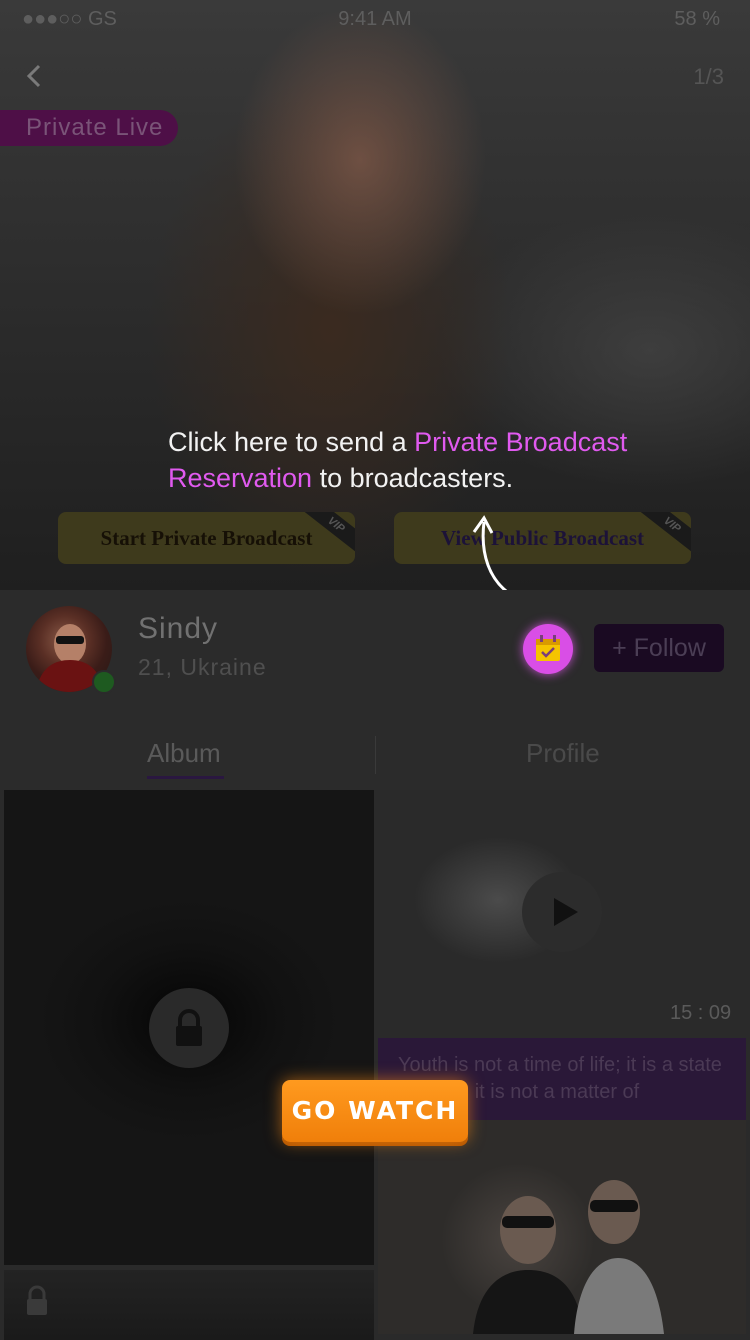  Describe the element at coordinates (291, 442) in the screenshot. I see `tip-prefix: Click here to send a` at that location.